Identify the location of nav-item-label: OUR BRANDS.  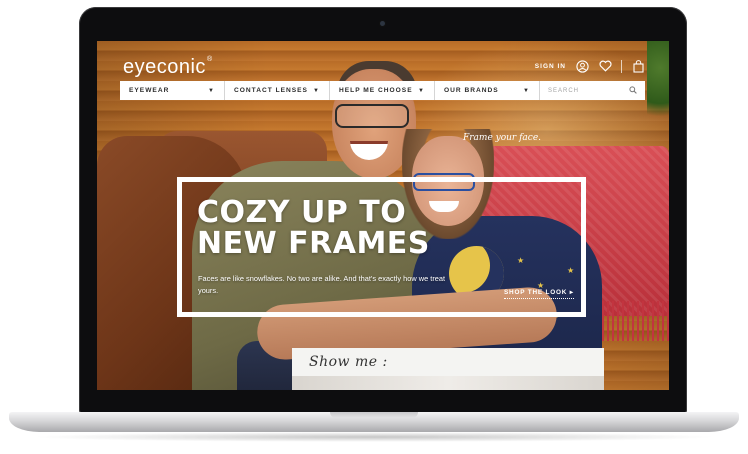
(471, 90).